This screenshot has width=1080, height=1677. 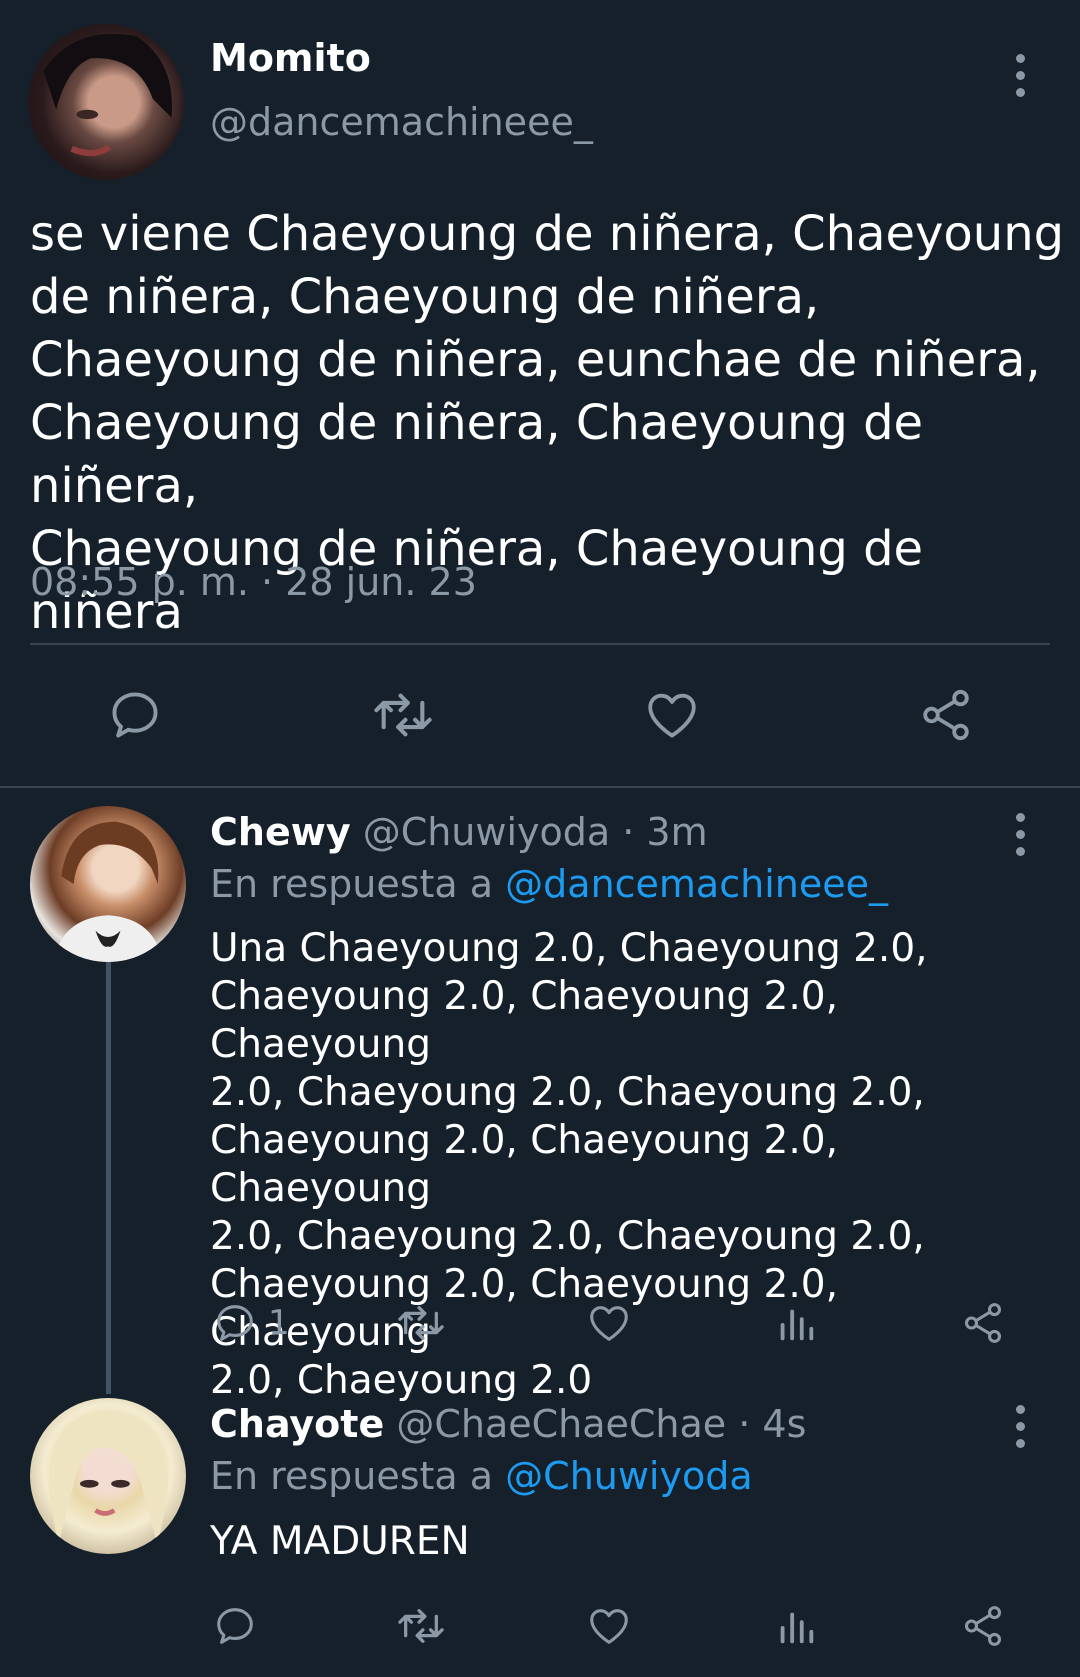 What do you see at coordinates (486, 832) in the screenshot?
I see `reply-author-handle: @Chuwiyoda` at bounding box center [486, 832].